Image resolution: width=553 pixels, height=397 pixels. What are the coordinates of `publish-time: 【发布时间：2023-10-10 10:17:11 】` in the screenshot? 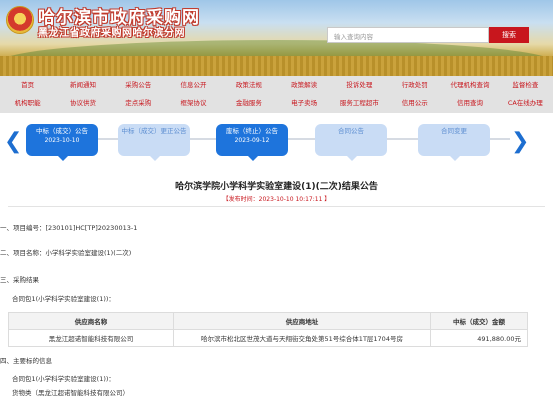 It's located at (276, 199).